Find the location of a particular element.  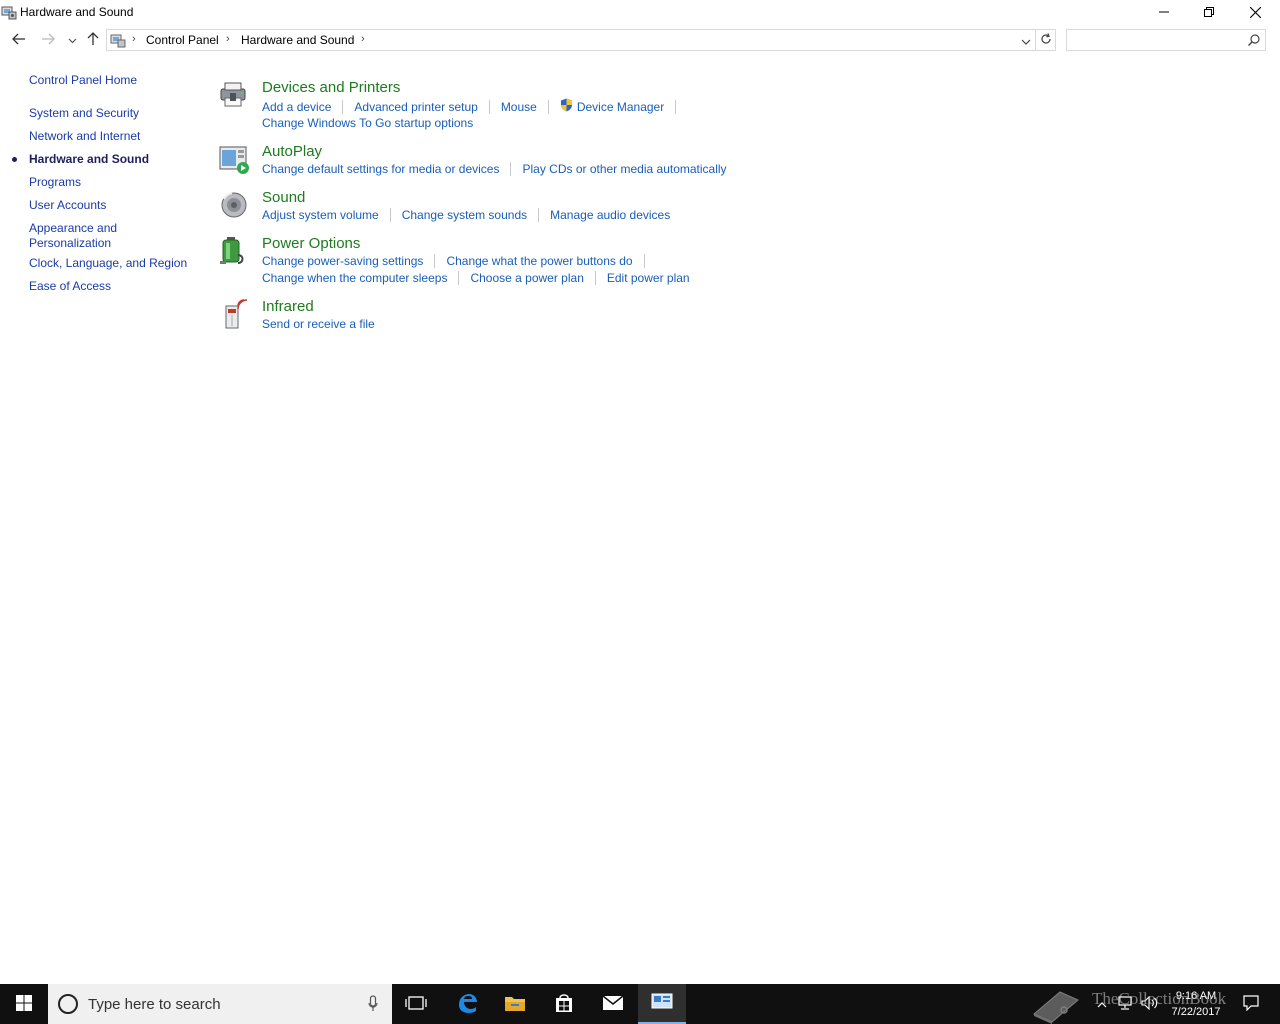

up-arrow-icon is located at coordinates (93, 40).